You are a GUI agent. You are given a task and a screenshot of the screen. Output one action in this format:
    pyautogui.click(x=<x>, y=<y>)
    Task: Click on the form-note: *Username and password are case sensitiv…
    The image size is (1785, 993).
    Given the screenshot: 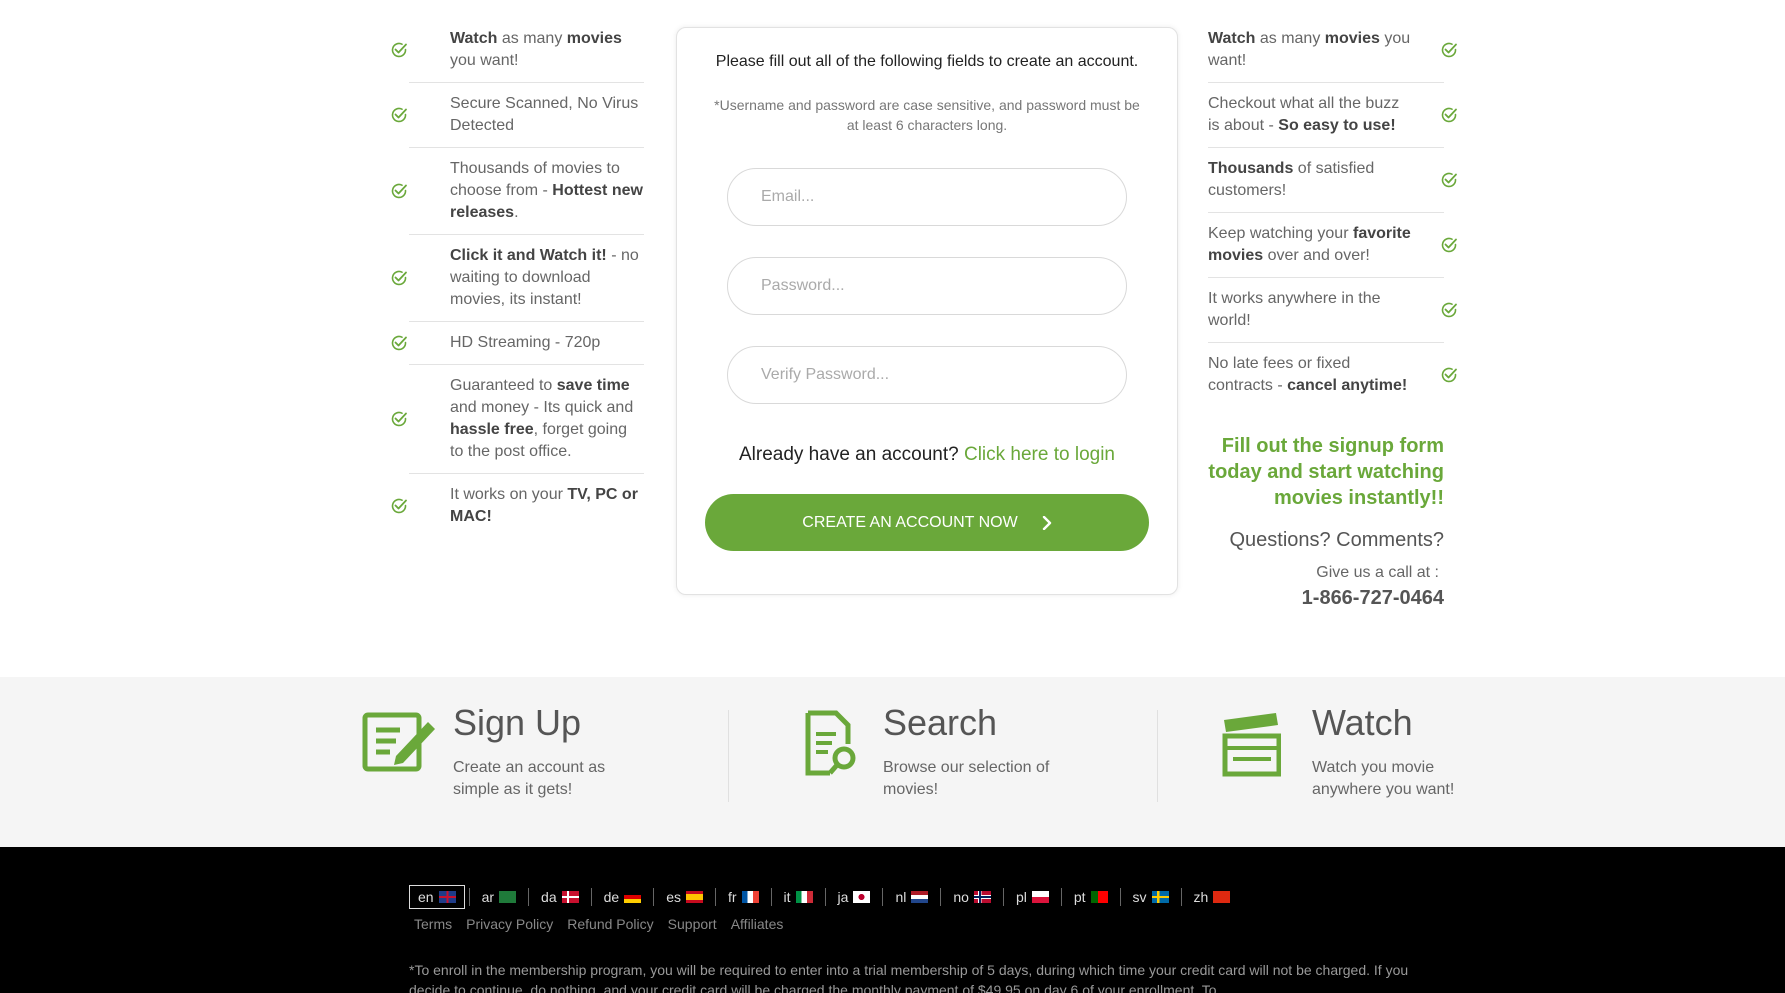 What is the action you would take?
    pyautogui.click(x=927, y=115)
    